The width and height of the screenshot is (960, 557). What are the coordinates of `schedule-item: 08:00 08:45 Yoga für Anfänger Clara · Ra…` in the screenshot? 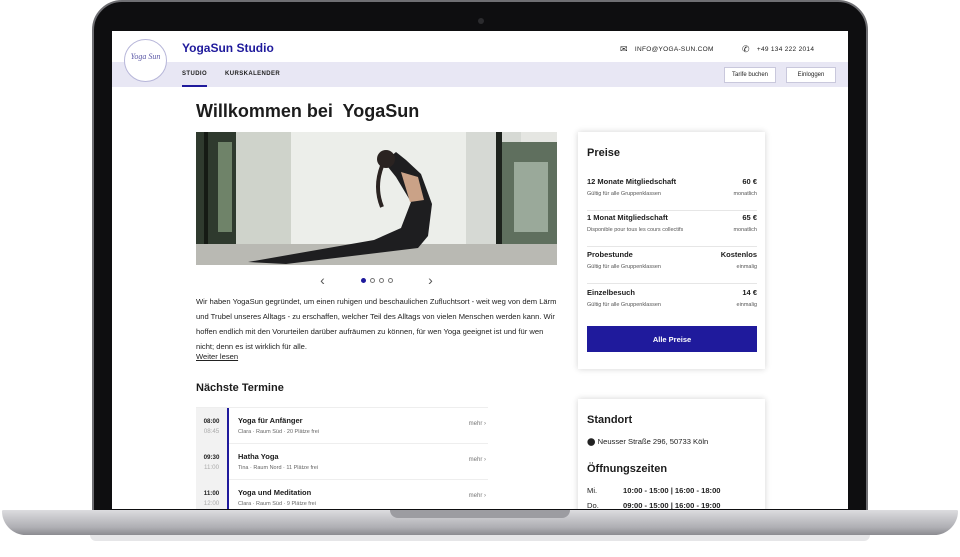 It's located at (342, 426).